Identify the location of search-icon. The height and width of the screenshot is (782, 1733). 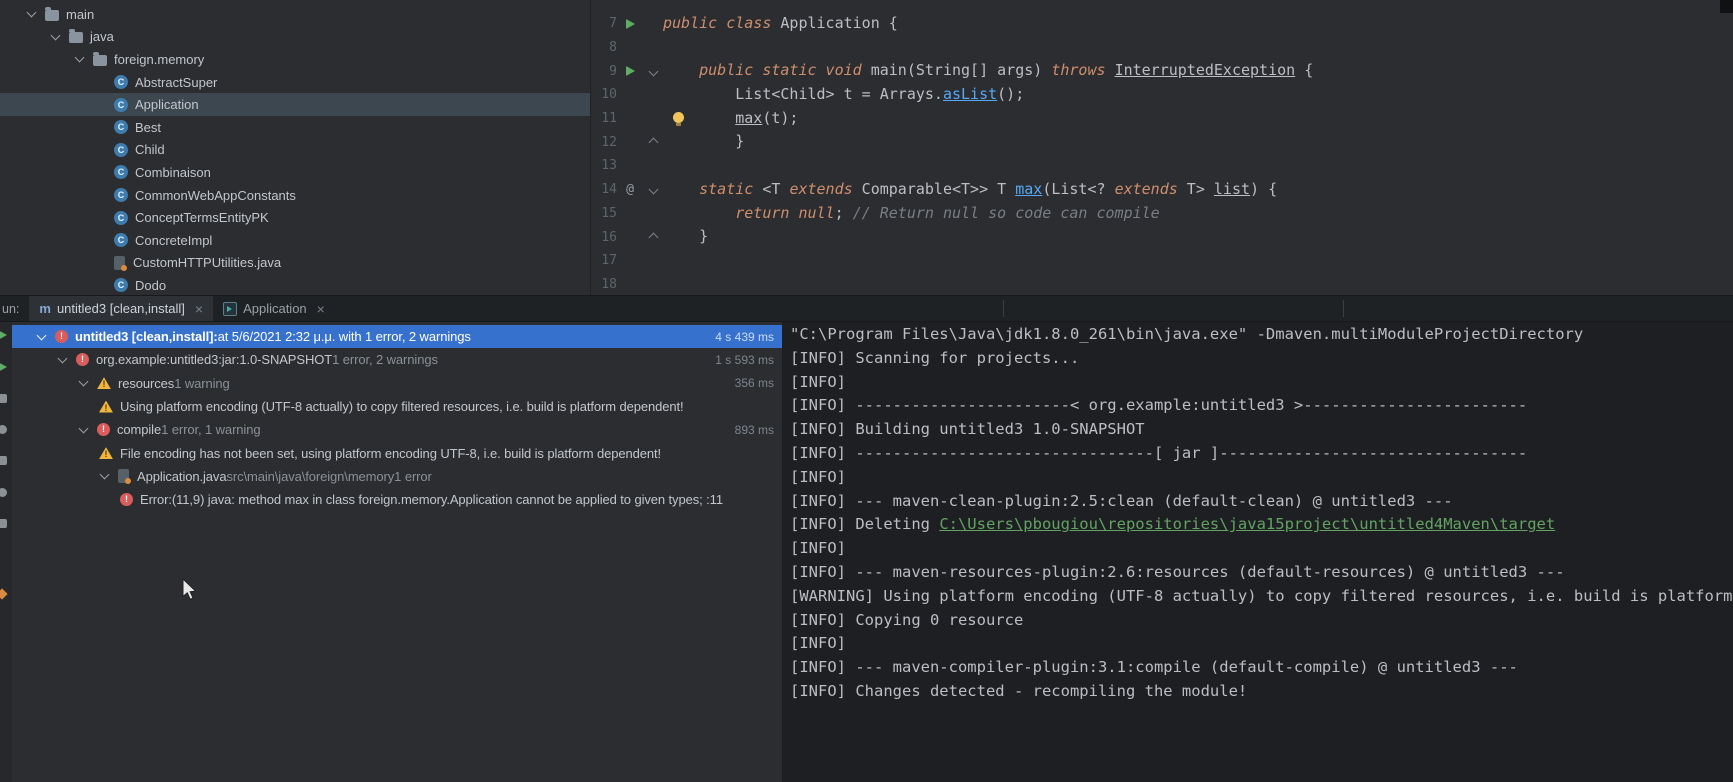
(3, 429).